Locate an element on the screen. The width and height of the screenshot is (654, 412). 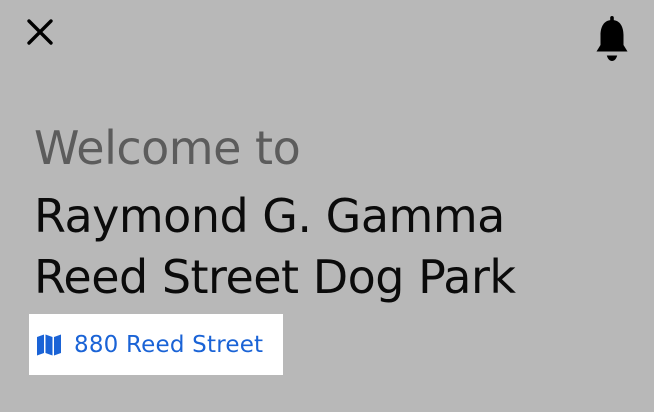
park-name-line-1: Raymond G. Gamma is located at coordinates (269, 216).